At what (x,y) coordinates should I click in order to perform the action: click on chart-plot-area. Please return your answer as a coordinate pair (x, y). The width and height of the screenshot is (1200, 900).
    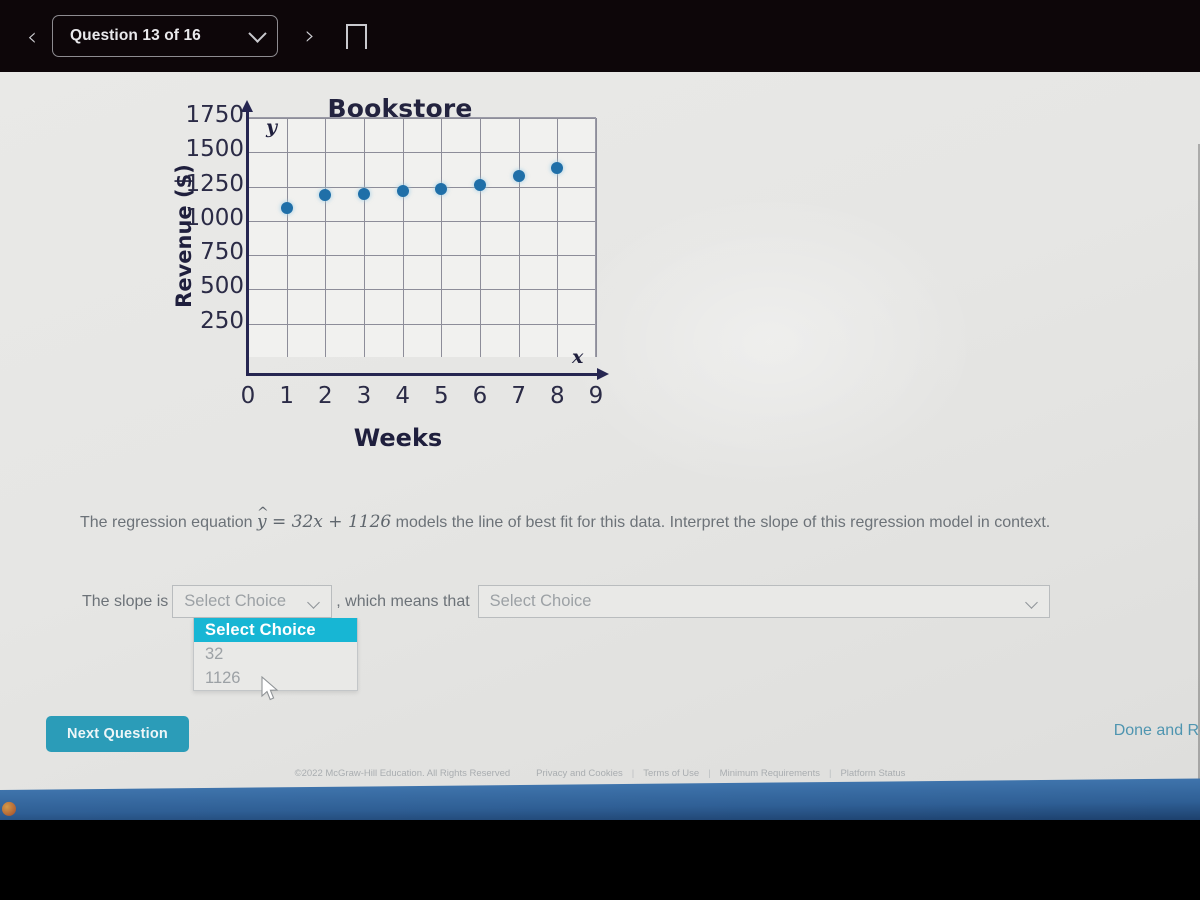
    Looking at the image, I should click on (422, 237).